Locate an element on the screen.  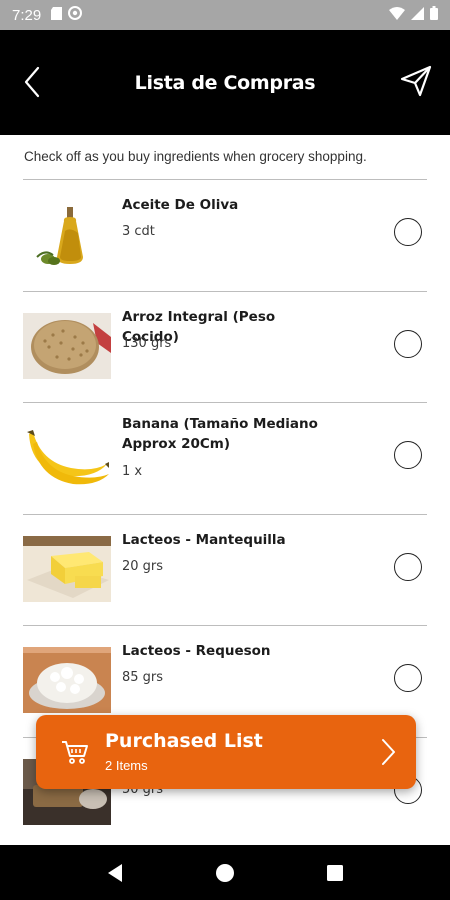
chevron-left-icon is located at coordinates (32, 82).